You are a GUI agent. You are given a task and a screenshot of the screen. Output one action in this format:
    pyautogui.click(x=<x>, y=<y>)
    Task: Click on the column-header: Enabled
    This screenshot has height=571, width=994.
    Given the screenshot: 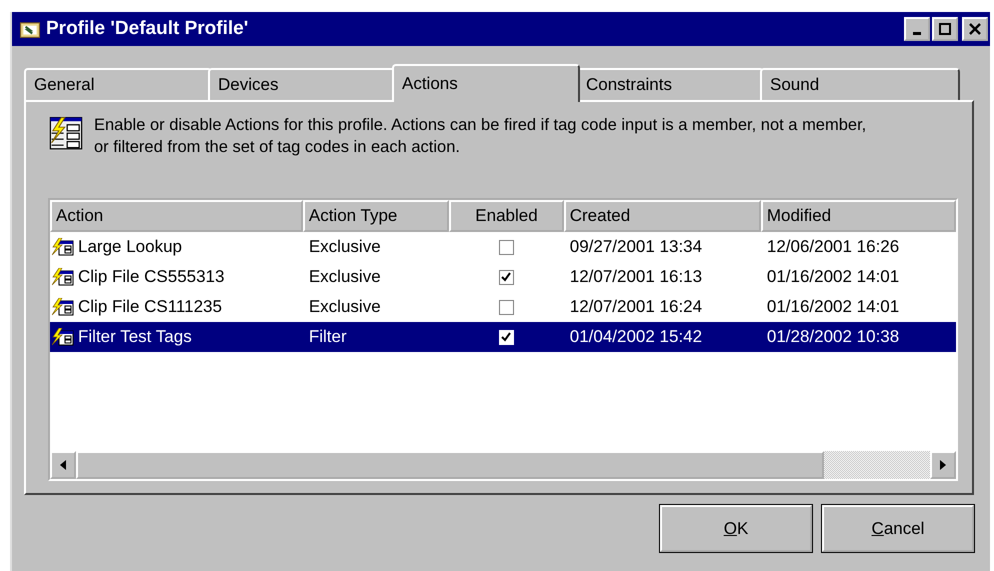 What is the action you would take?
    pyautogui.click(x=506, y=216)
    